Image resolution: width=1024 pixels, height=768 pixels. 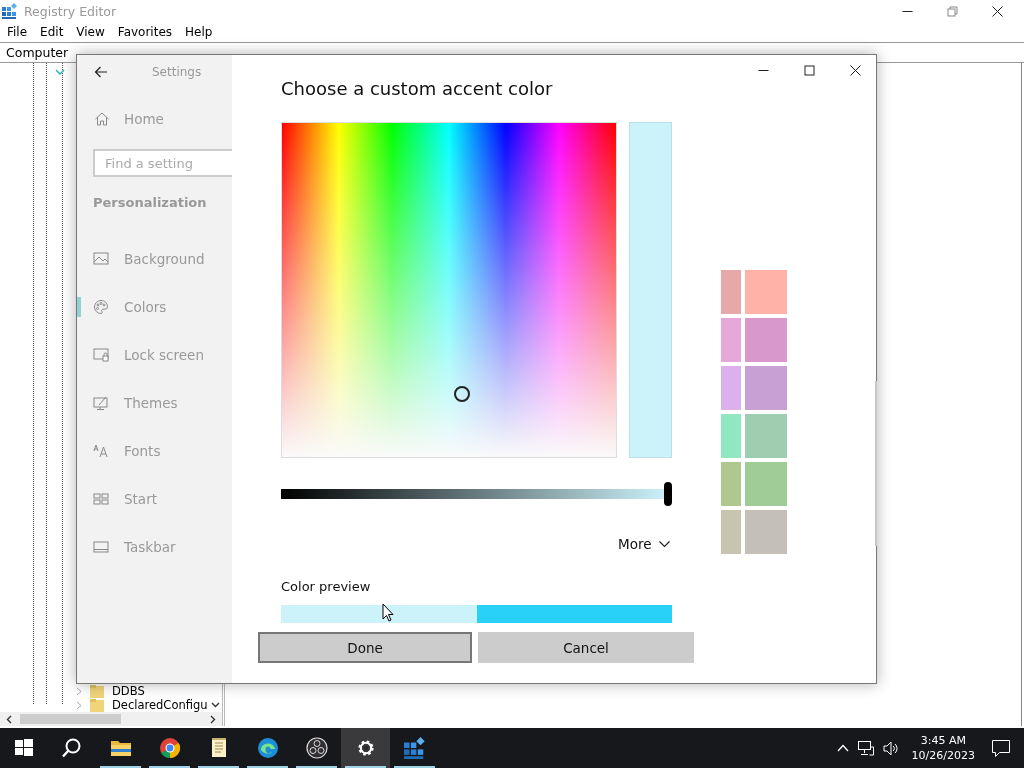 I want to click on window-title: Registry Editor, so click(x=70, y=11).